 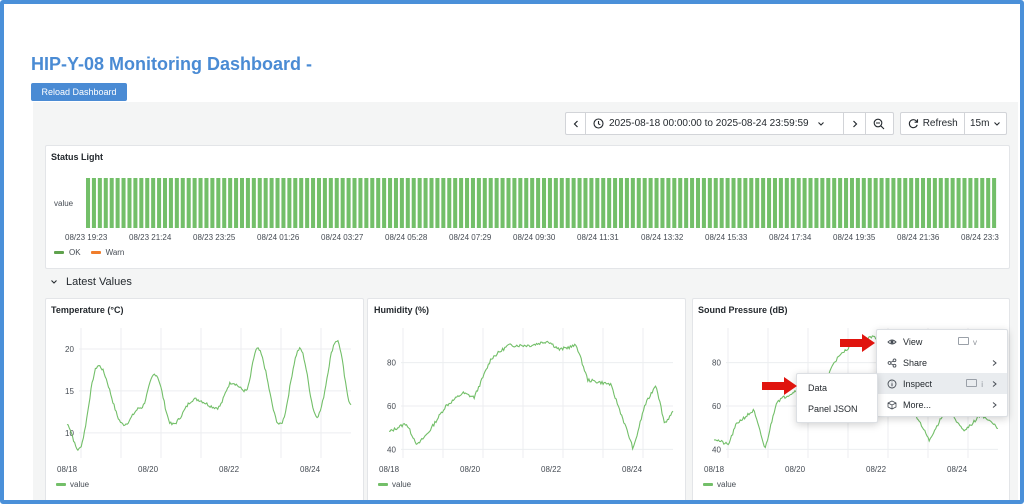 I want to click on menu-item-view: View v, so click(x=942, y=341).